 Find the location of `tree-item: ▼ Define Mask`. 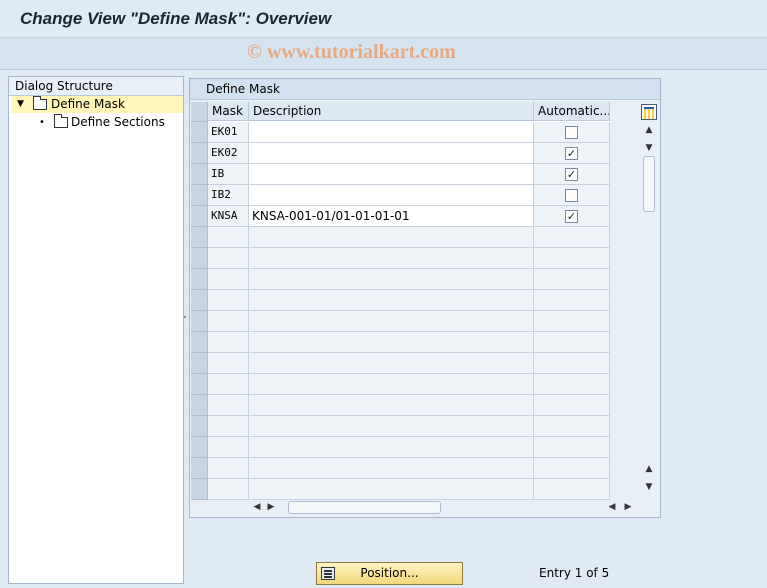

tree-item: ▼ Define Mask is located at coordinates (97, 104).